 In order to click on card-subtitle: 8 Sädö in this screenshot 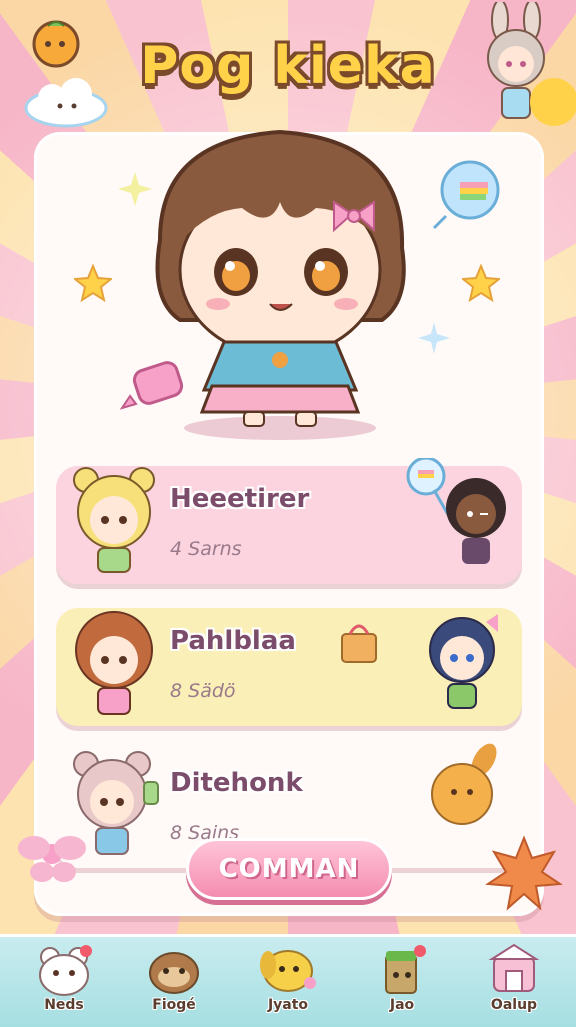, I will do `click(203, 691)`.